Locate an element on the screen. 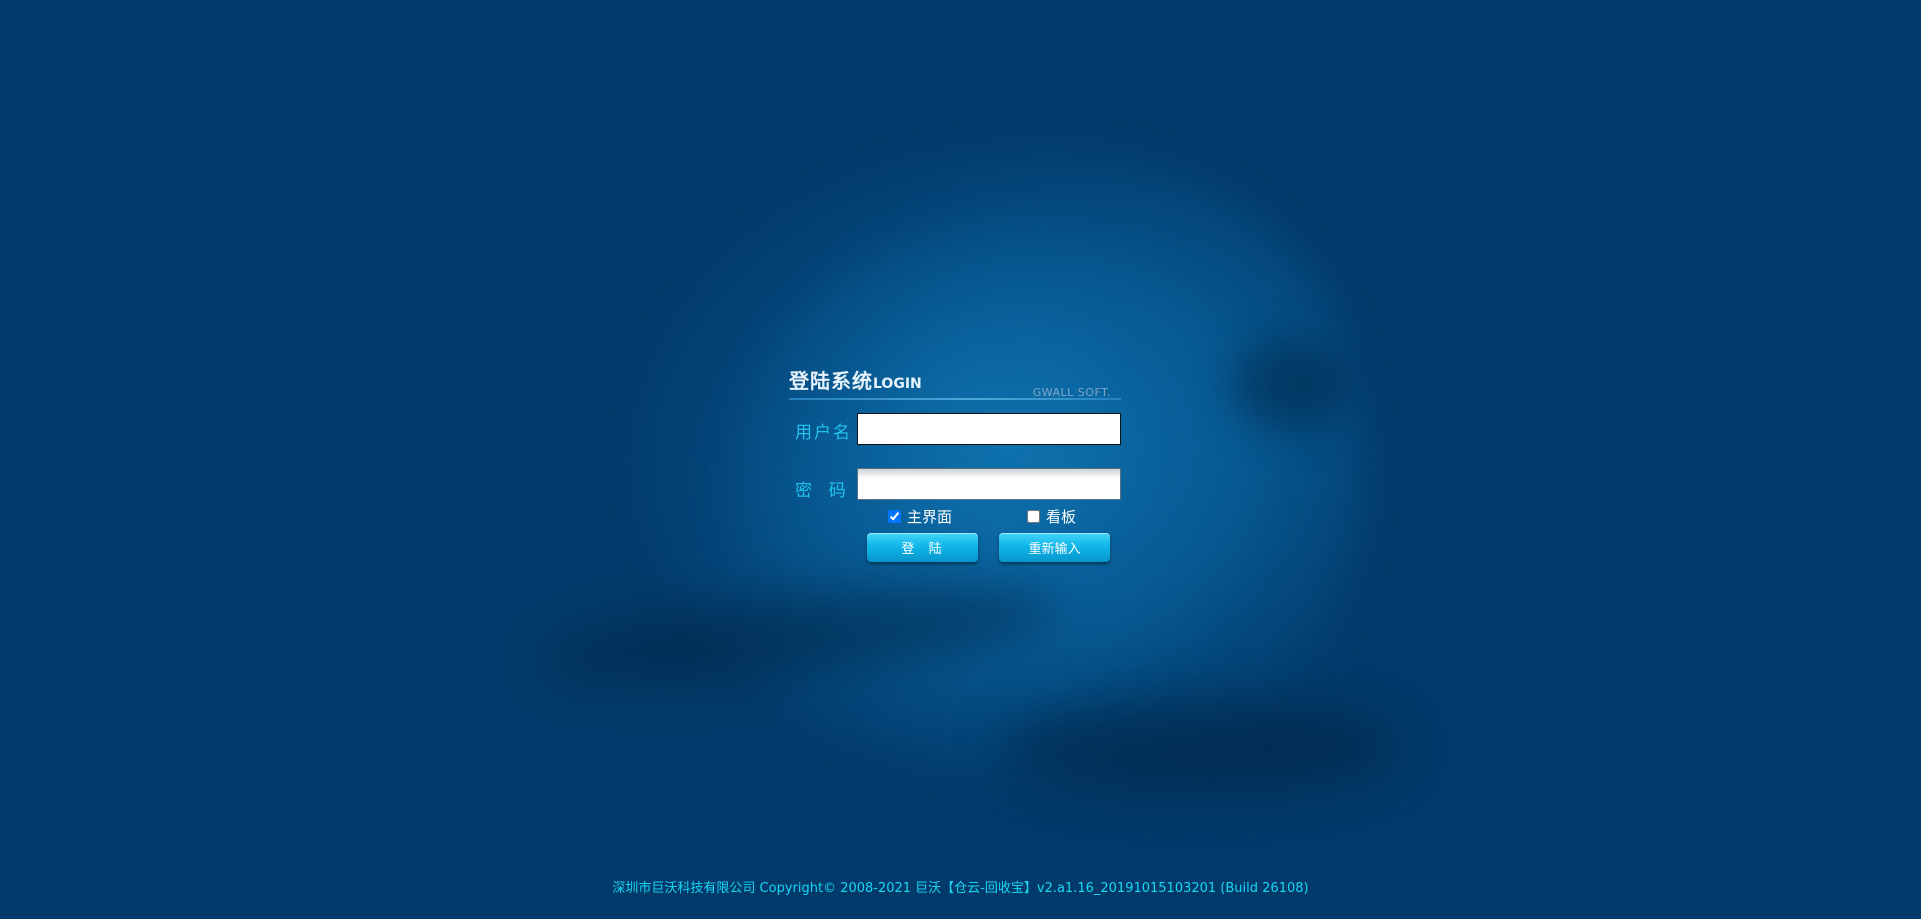  main-interface-option: 主界面 is located at coordinates (920, 516).